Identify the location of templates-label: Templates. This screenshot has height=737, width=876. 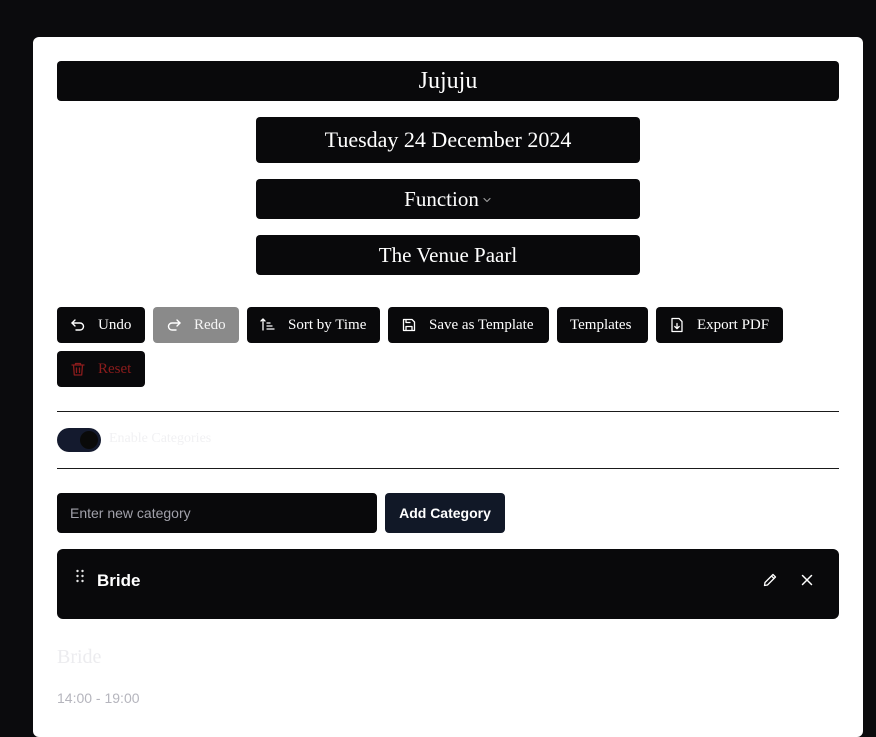
(601, 324).